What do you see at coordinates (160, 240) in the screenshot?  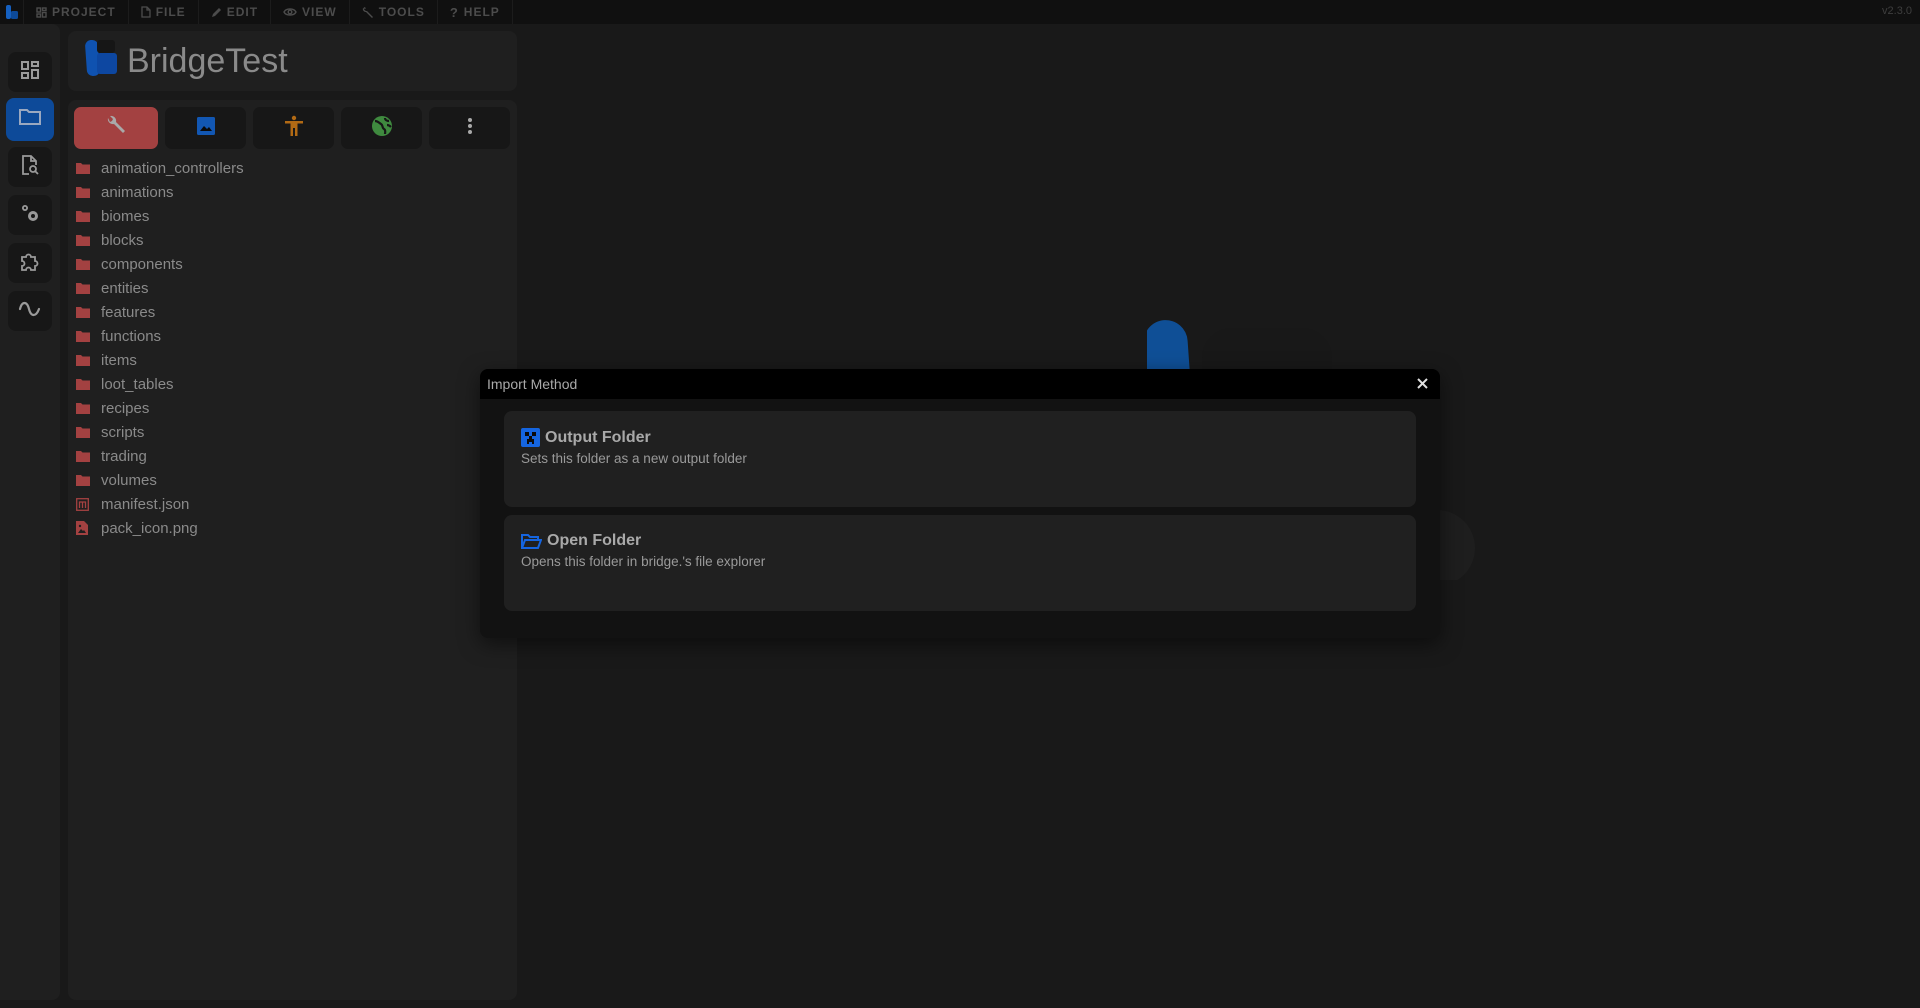 I see `folder-item: blocks` at bounding box center [160, 240].